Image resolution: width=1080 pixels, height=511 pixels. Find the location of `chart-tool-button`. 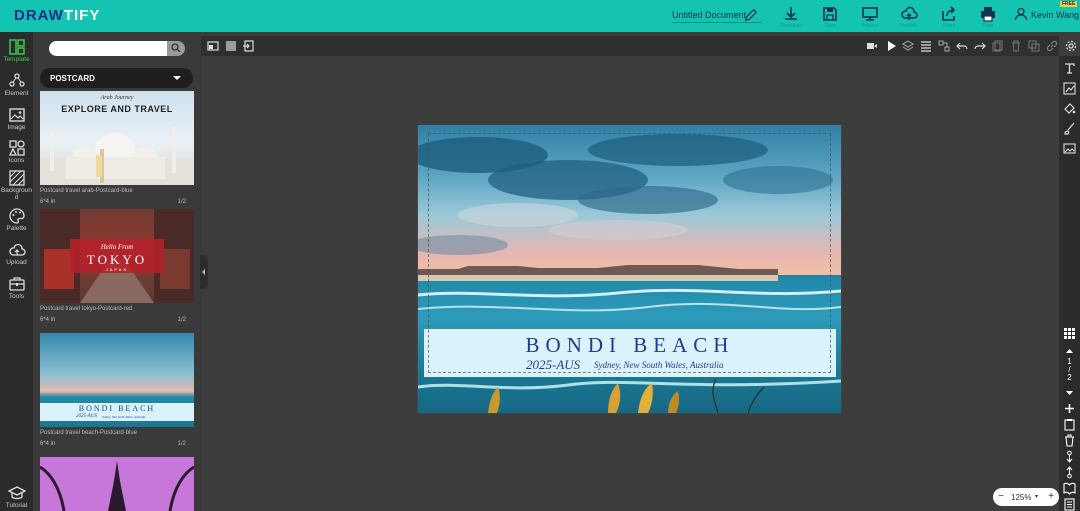

chart-tool-button is located at coordinates (1069, 88).